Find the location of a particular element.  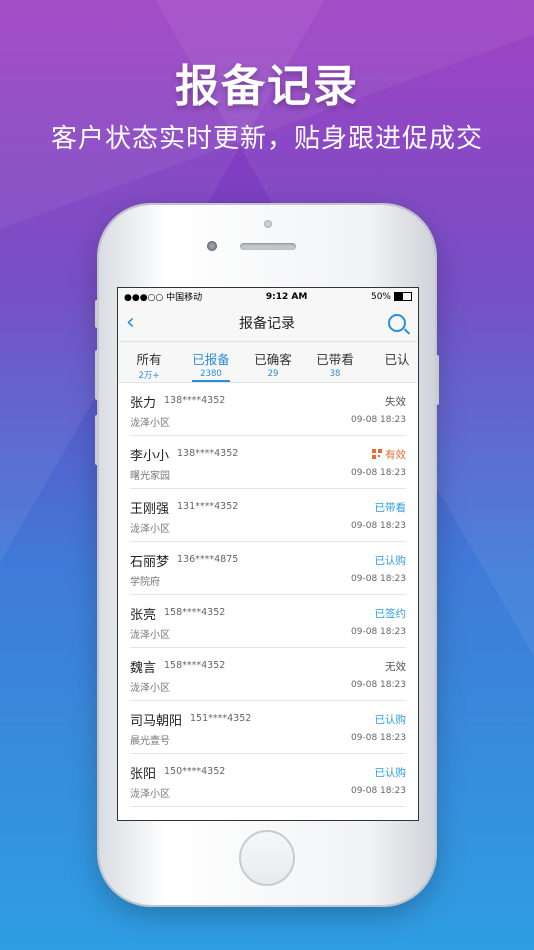

tab-label: 已确客 is located at coordinates (273, 359).